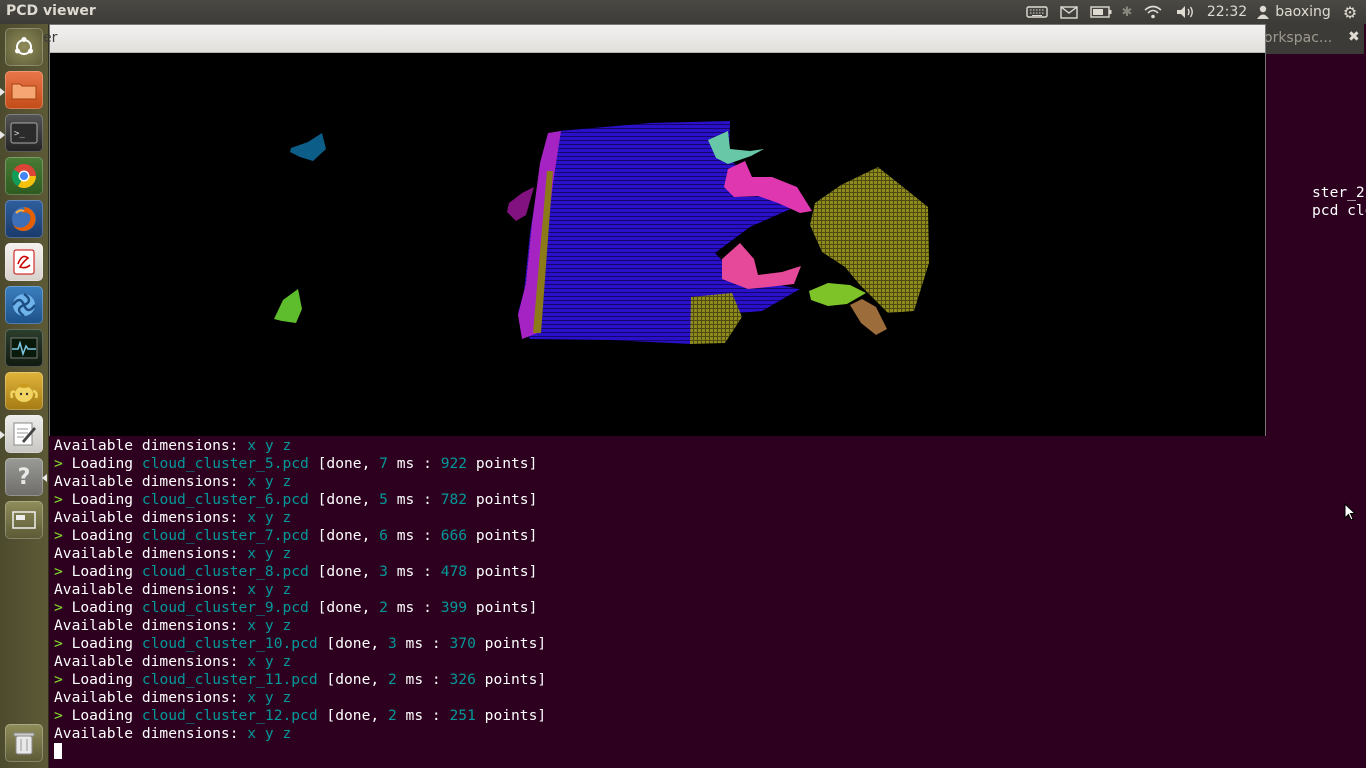 This screenshot has height=768, width=1366. I want to click on focus-indicator, so click(44, 478).